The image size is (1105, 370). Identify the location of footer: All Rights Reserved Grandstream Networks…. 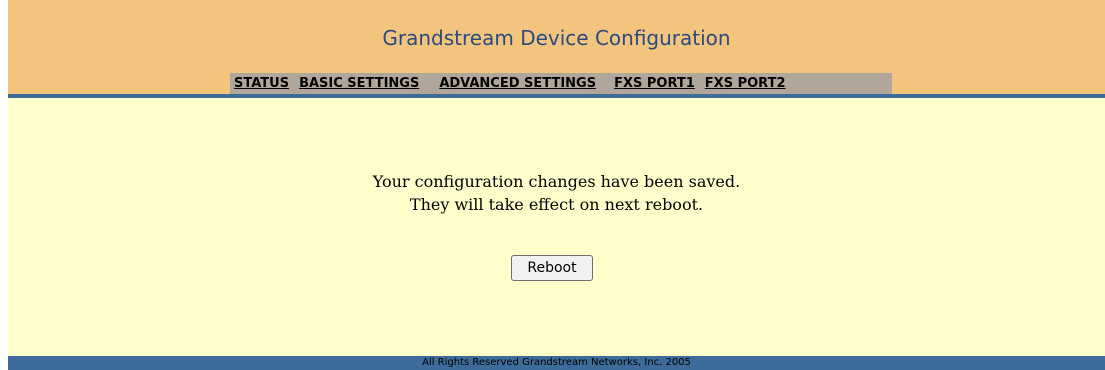
(556, 363).